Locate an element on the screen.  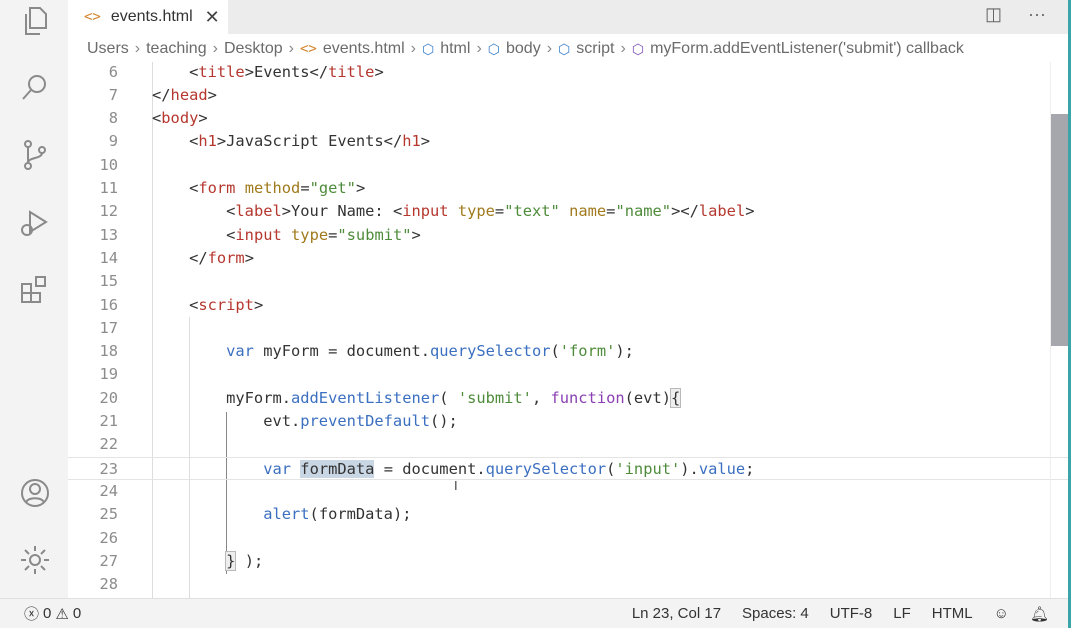
bell-icon: 🔔︎ is located at coordinates (1039, 614).